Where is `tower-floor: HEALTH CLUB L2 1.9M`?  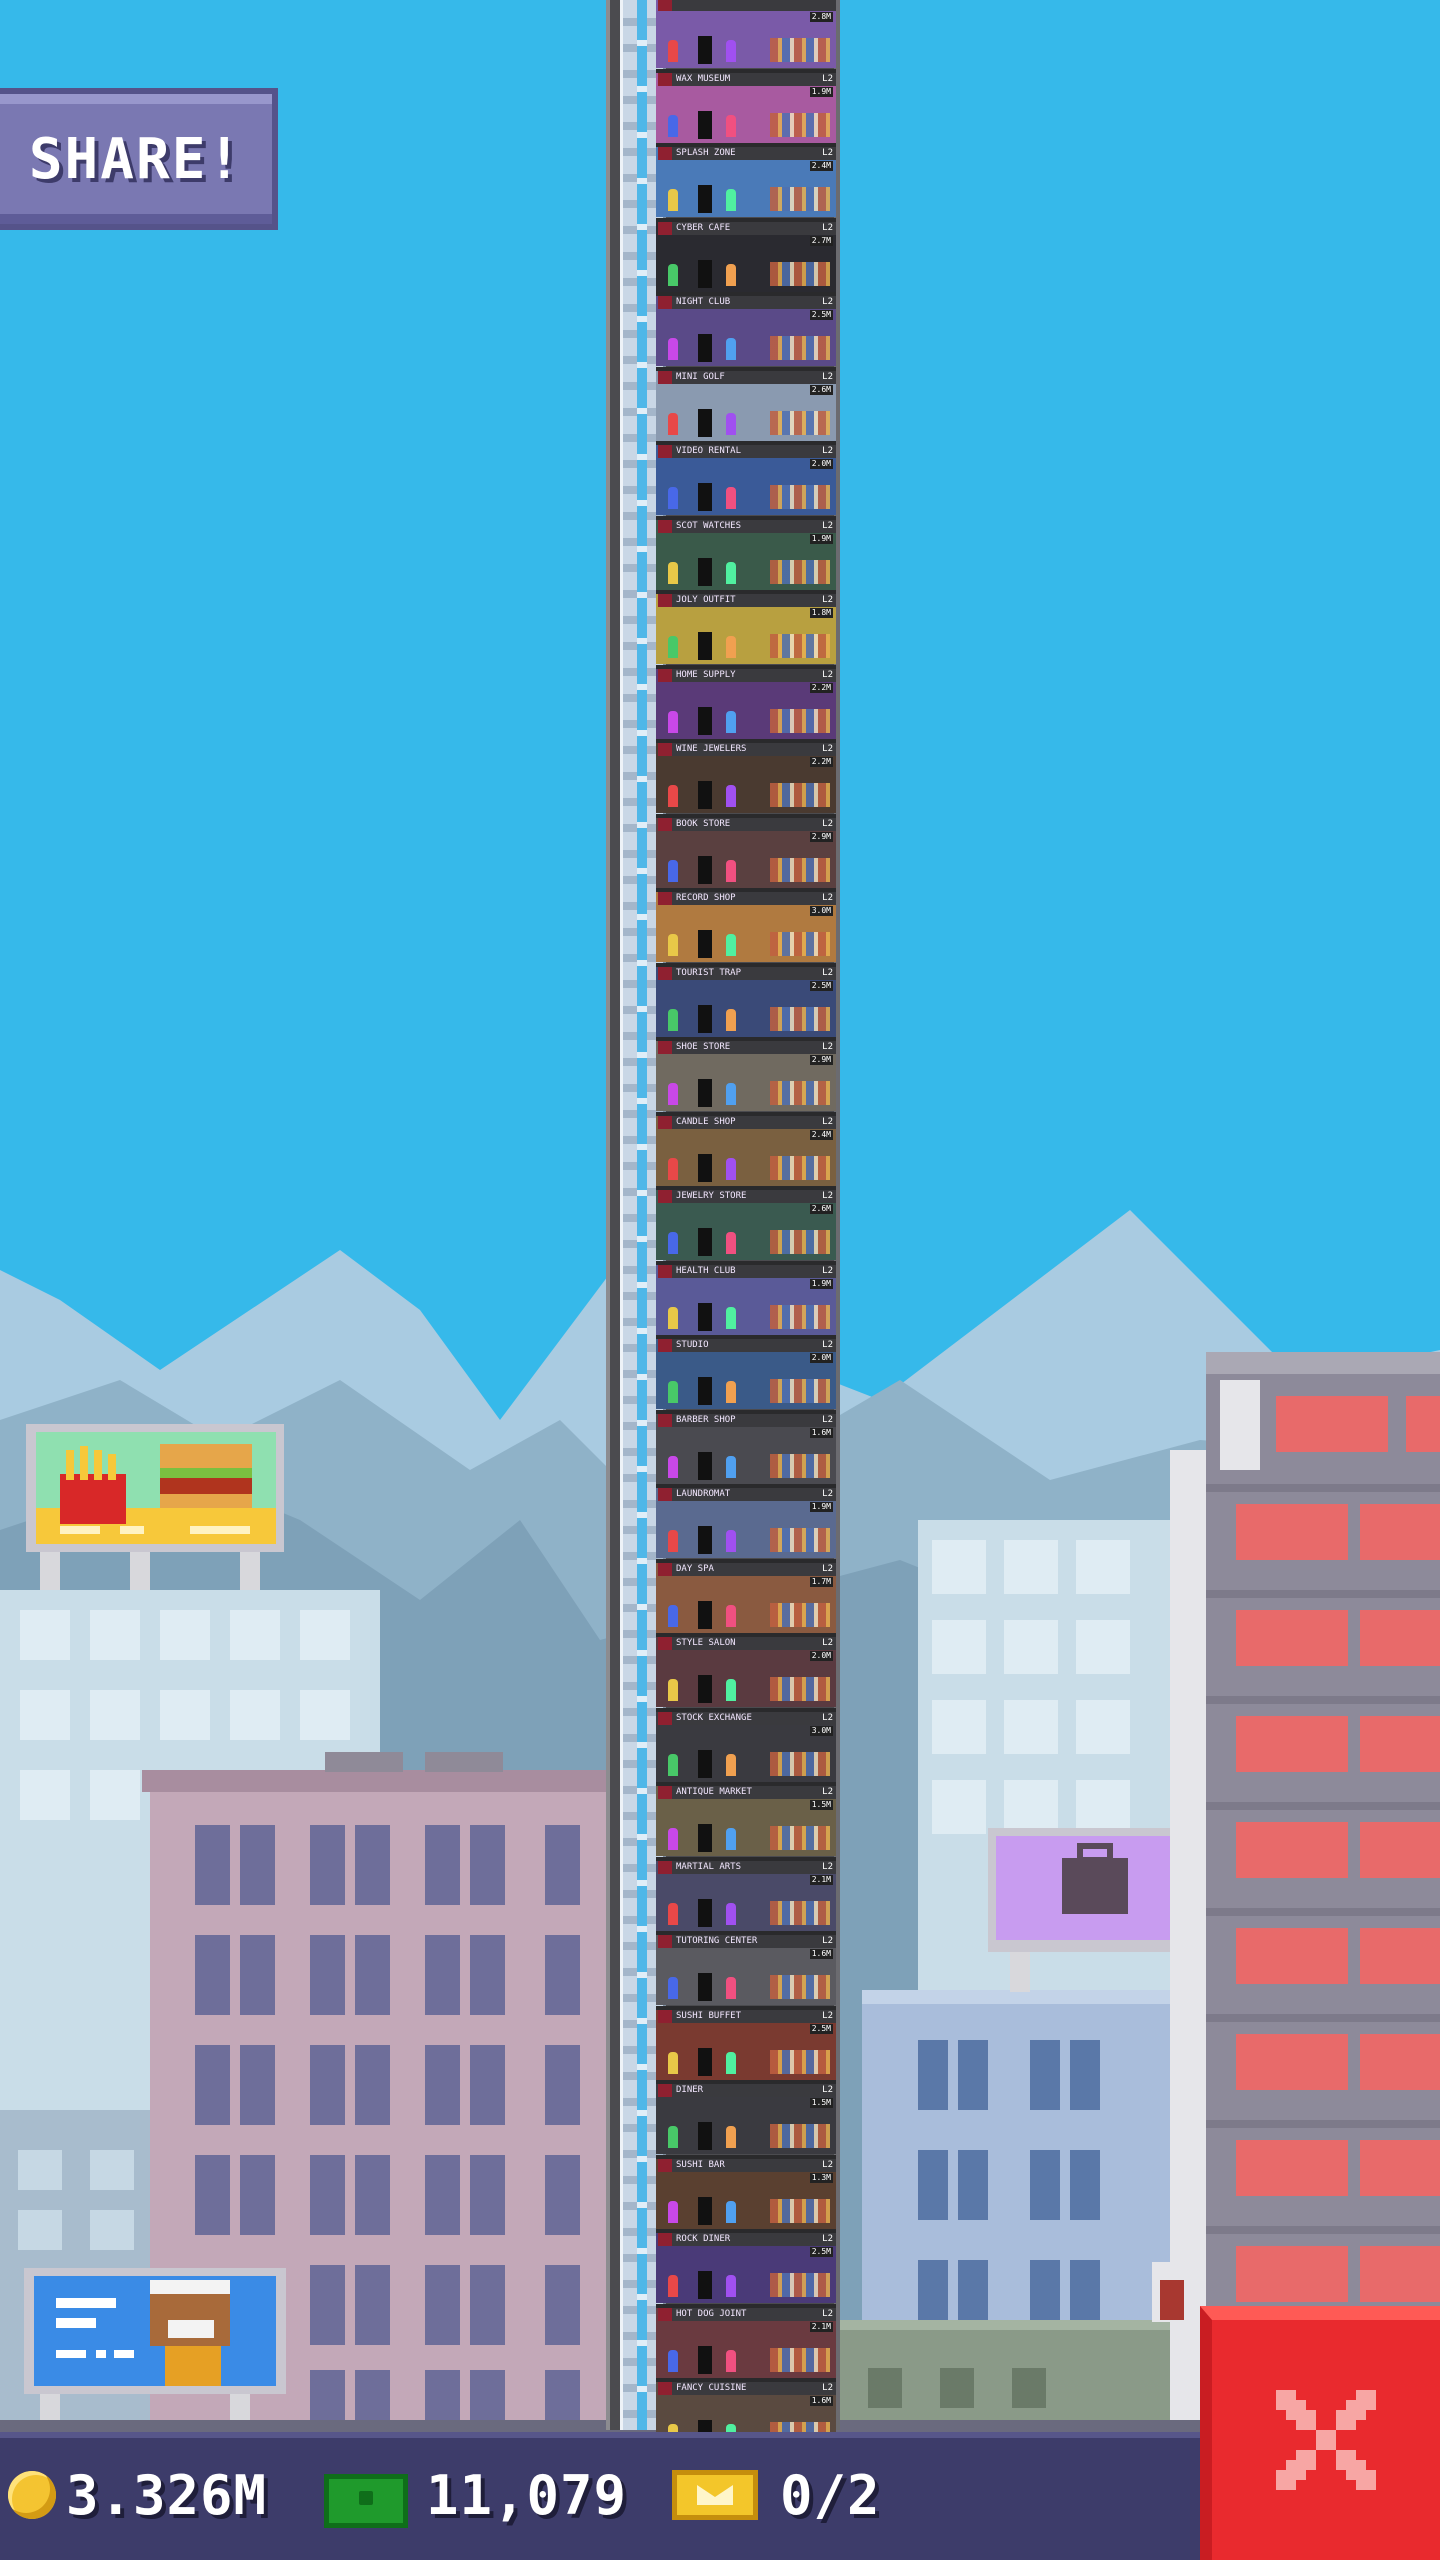
tower-floor: HEALTH CLUB L2 1.9M is located at coordinates (746, 1297).